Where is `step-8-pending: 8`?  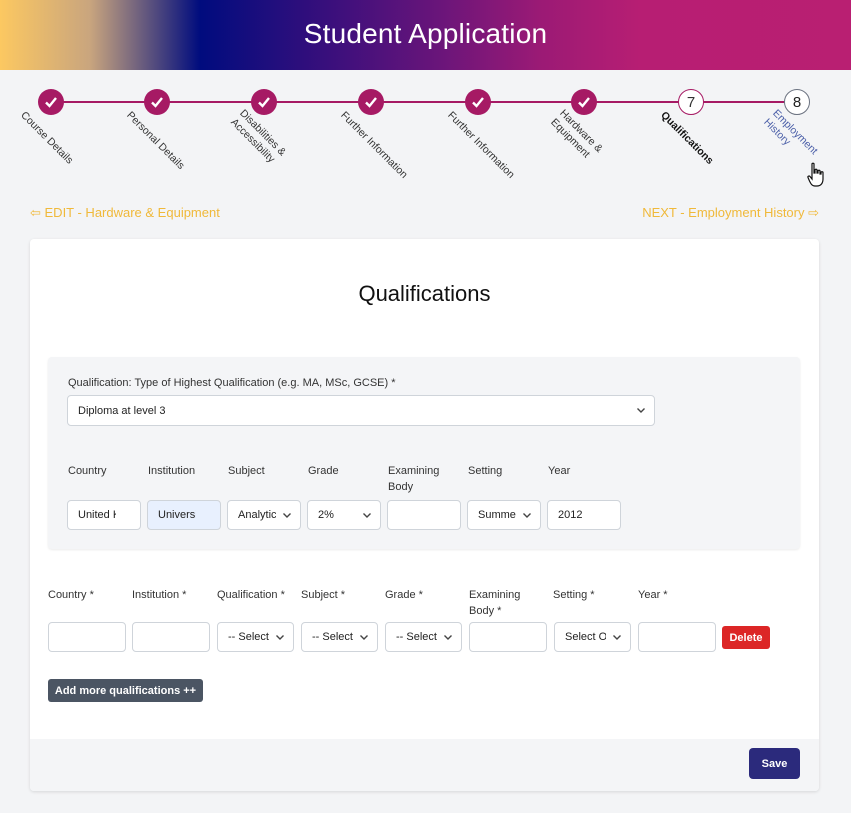 step-8-pending: 8 is located at coordinates (797, 102).